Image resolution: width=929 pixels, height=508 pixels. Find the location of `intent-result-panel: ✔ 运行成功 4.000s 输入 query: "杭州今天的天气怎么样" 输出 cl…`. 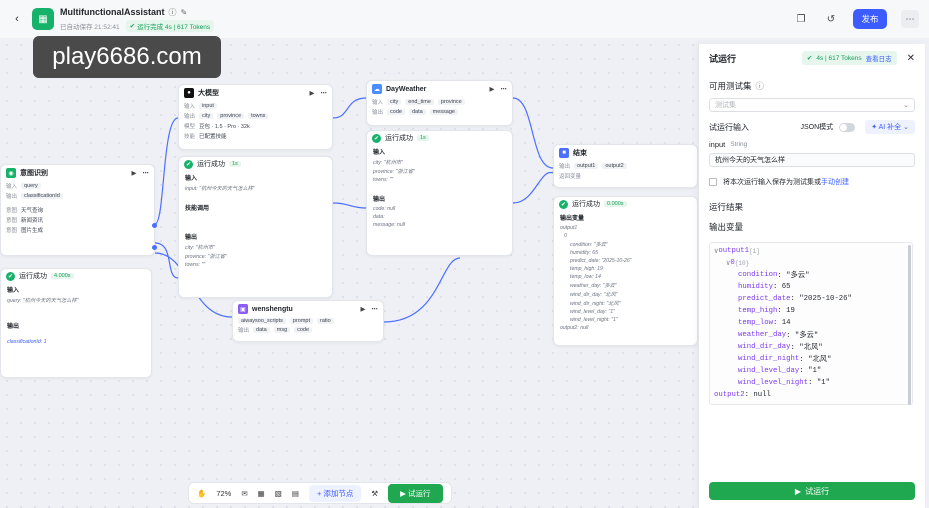

intent-result-panel: ✔ 运行成功 4.000s 输入 query: "杭州今天的天气怎么样" 输出 cl… is located at coordinates (76, 323).